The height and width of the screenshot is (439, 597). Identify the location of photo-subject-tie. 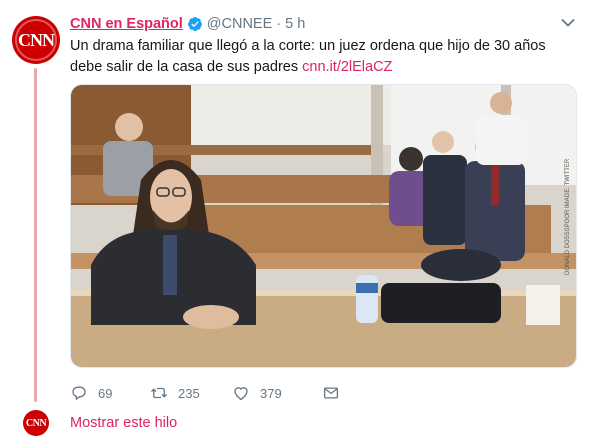
(170, 265).